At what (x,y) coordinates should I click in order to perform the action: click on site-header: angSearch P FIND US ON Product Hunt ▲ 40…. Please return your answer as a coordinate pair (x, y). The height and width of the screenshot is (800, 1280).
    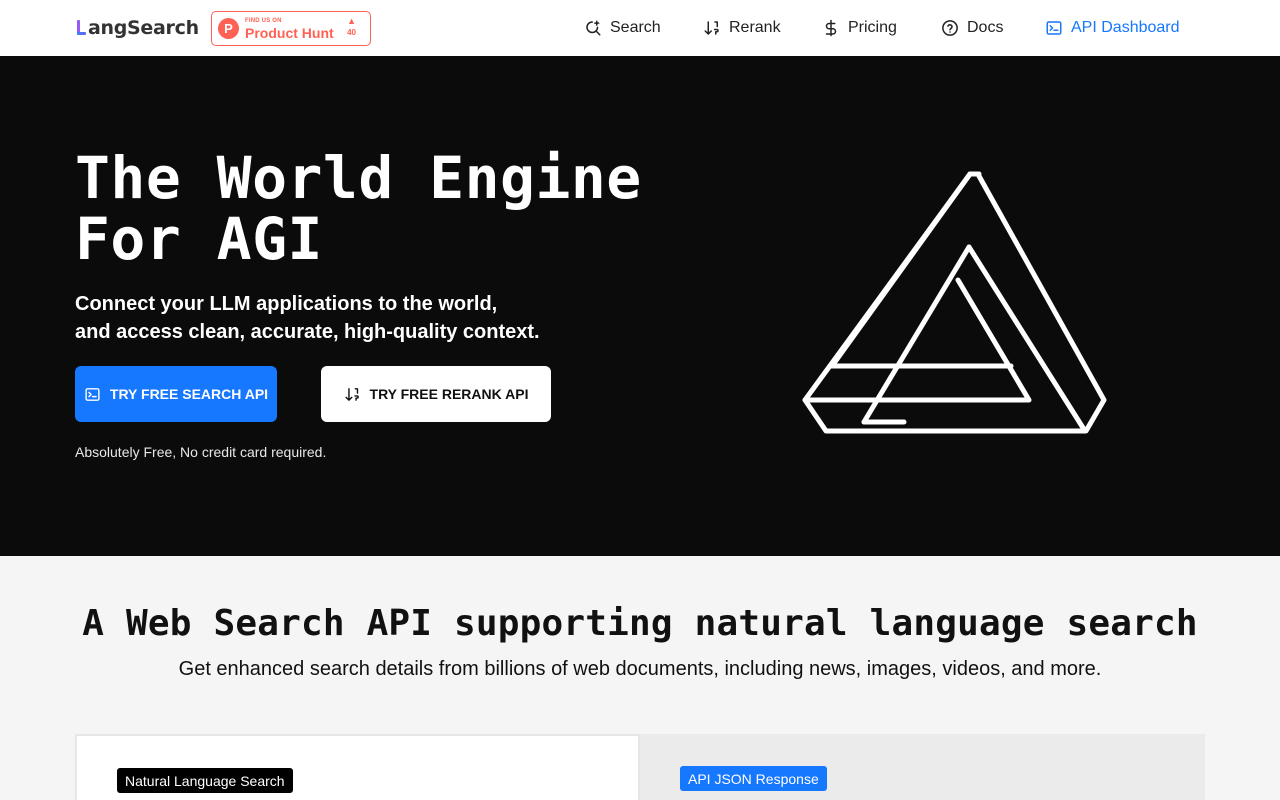
    Looking at the image, I should click on (640, 28).